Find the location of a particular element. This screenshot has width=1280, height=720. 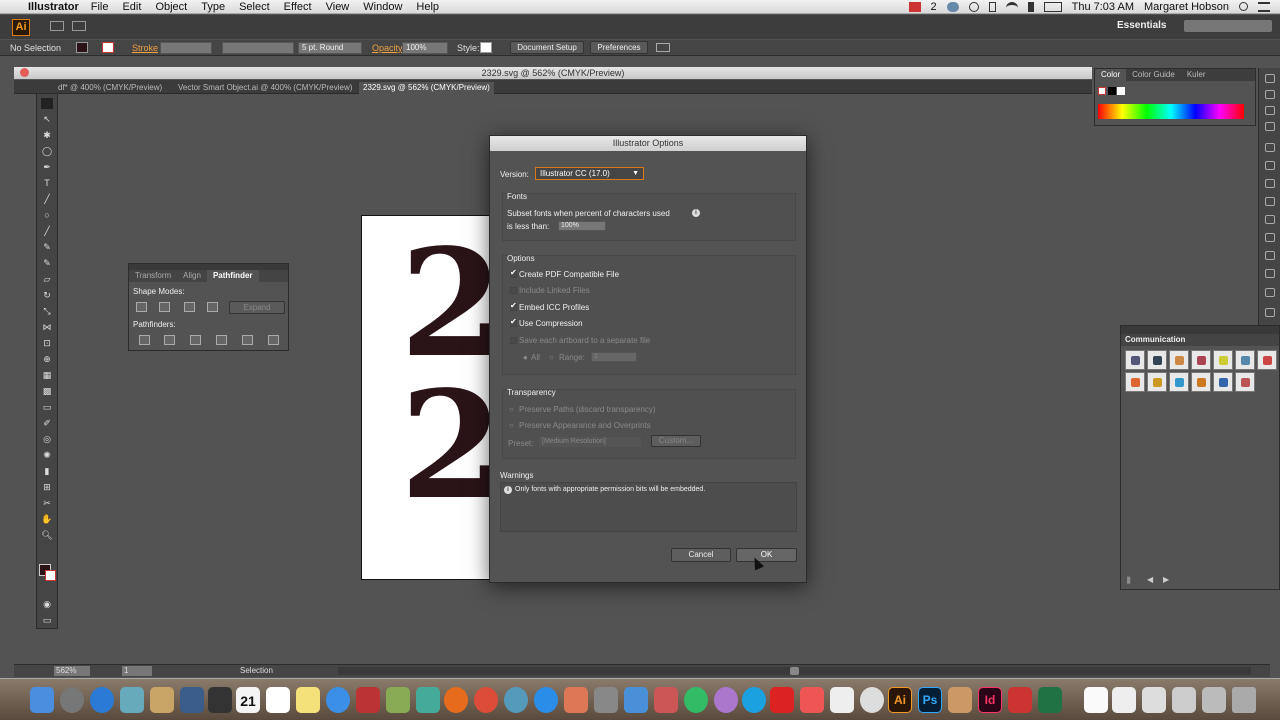

scale-tool-icon: ⤡ is located at coordinates (47, 311).